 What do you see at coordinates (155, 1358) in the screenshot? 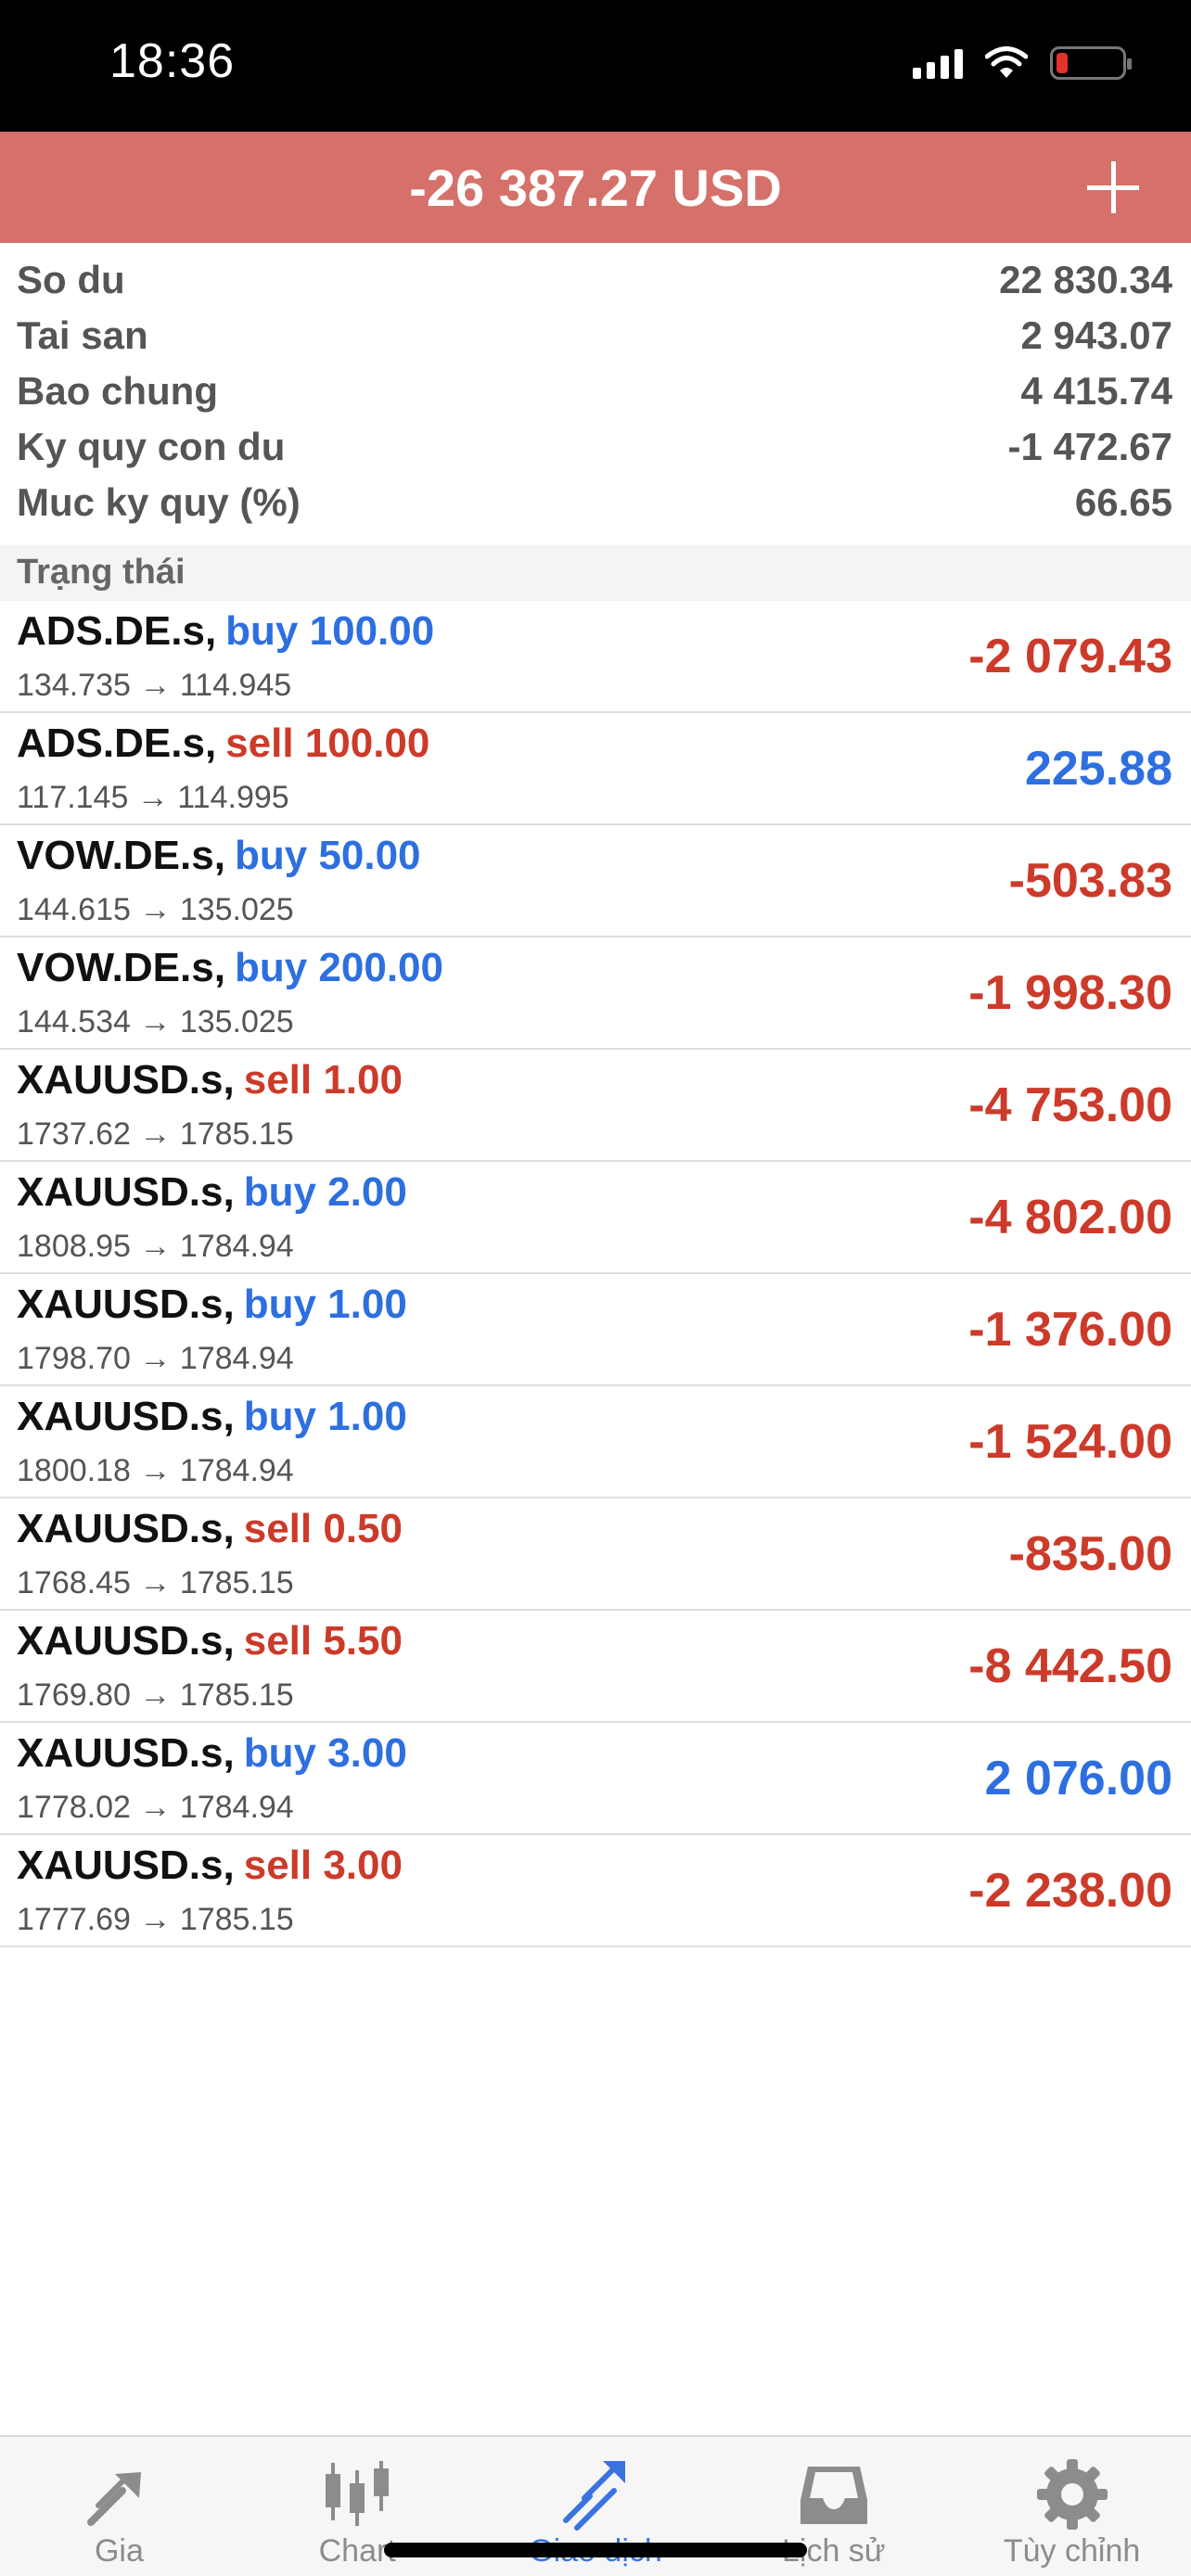
I see `position-prices: 1798.70 → 1784.94` at bounding box center [155, 1358].